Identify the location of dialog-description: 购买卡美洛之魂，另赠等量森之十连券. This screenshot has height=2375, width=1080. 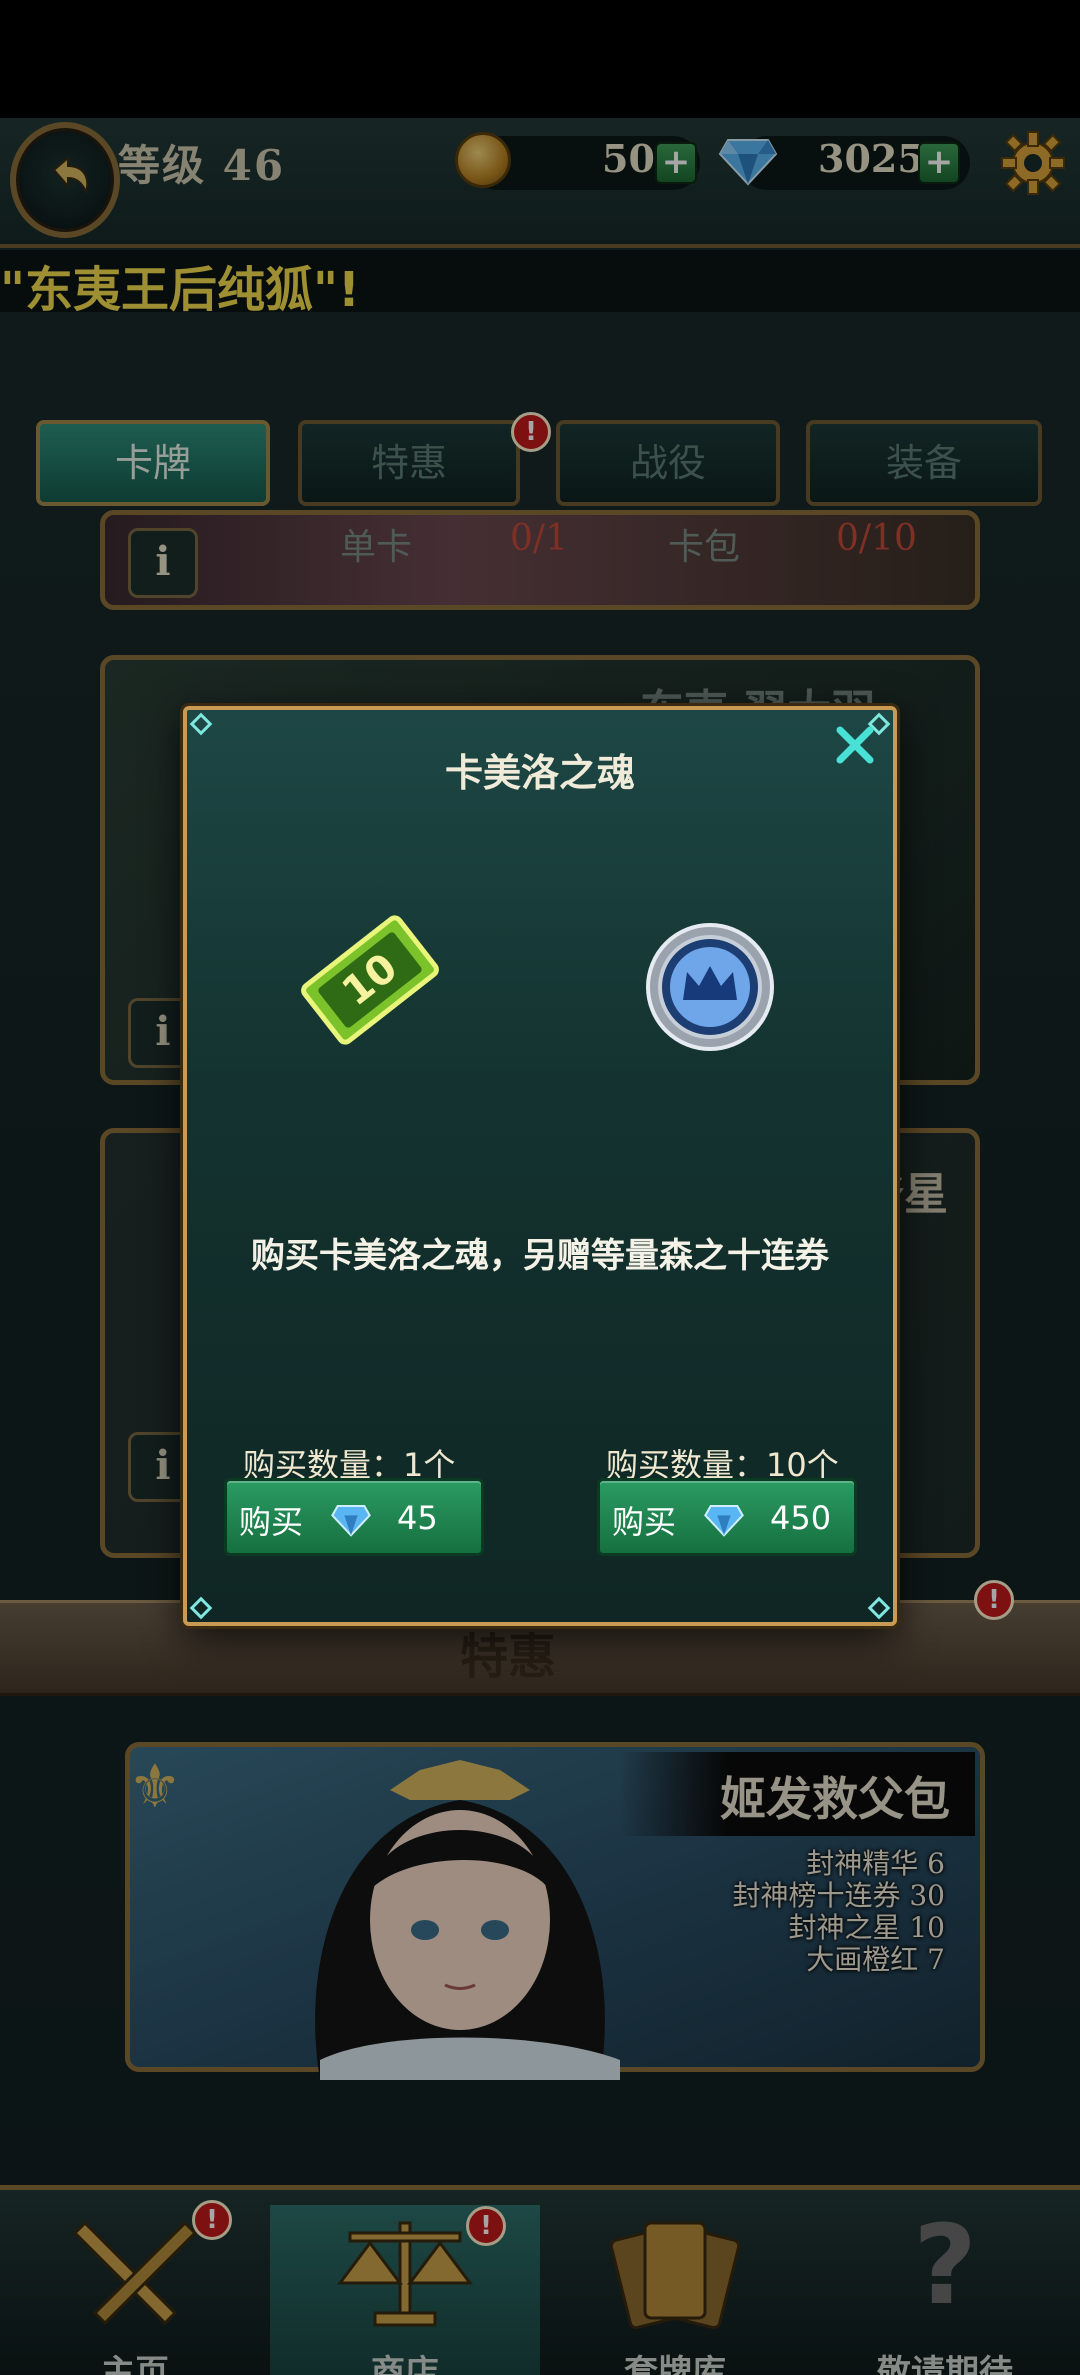
(540, 1256).